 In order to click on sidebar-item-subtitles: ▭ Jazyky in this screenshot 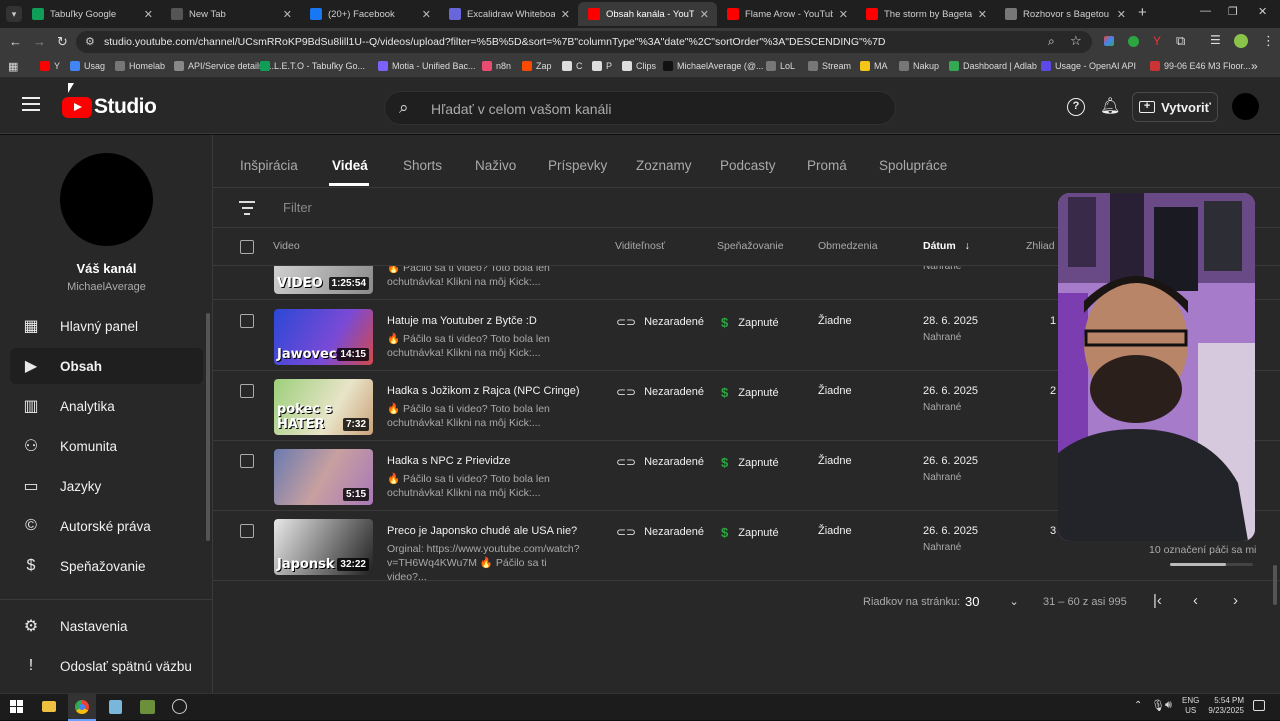, I will do `click(106, 486)`.